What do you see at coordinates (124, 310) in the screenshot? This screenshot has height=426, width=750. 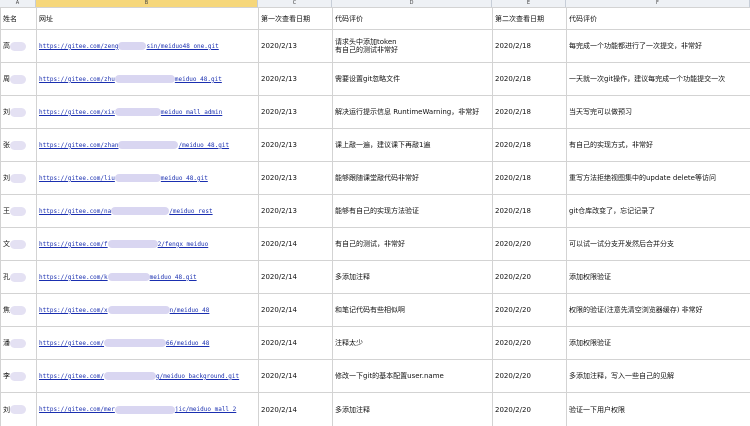 I see `repo-link: https://gitee.com/x n/meiduo_48` at bounding box center [124, 310].